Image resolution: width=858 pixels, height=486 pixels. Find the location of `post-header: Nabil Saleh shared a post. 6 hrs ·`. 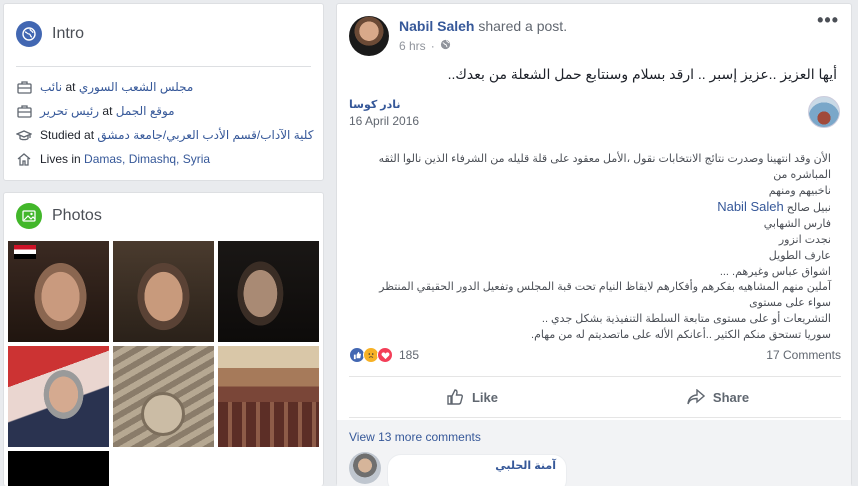

post-header: Nabil Saleh shared a post. 6 hrs · is located at coordinates (458, 36).